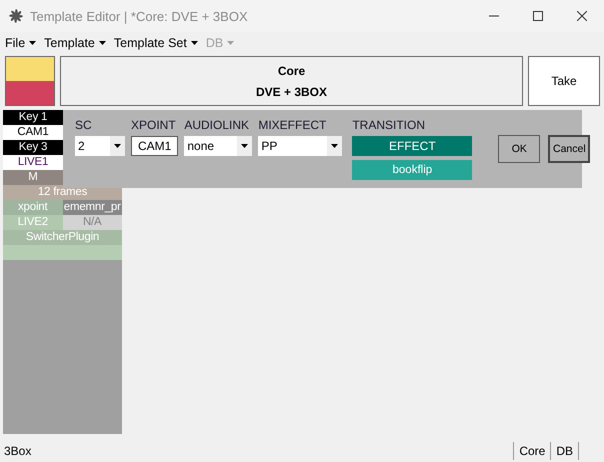 Image resolution: width=604 pixels, height=462 pixels. I want to click on dropdown: none, so click(218, 146).